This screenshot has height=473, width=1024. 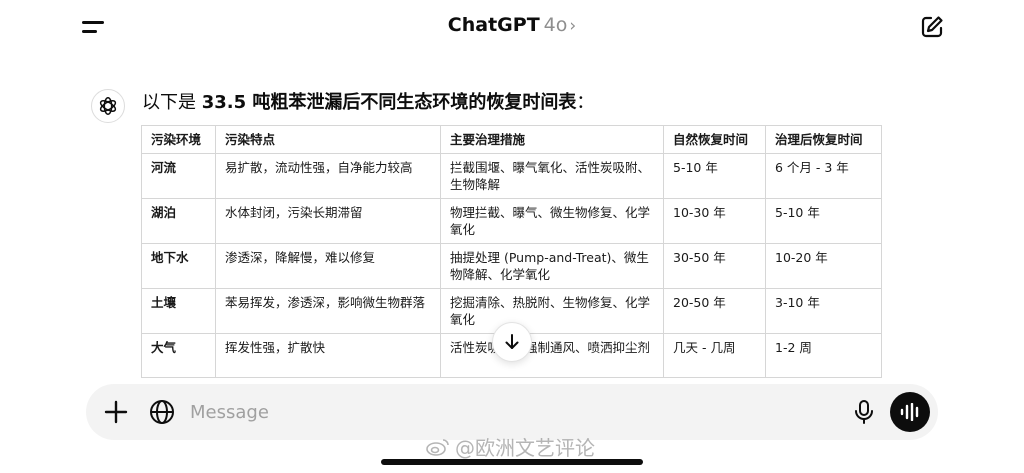 What do you see at coordinates (714, 221) in the screenshot?
I see `cell-natural-recovery: 10-30 年` at bounding box center [714, 221].